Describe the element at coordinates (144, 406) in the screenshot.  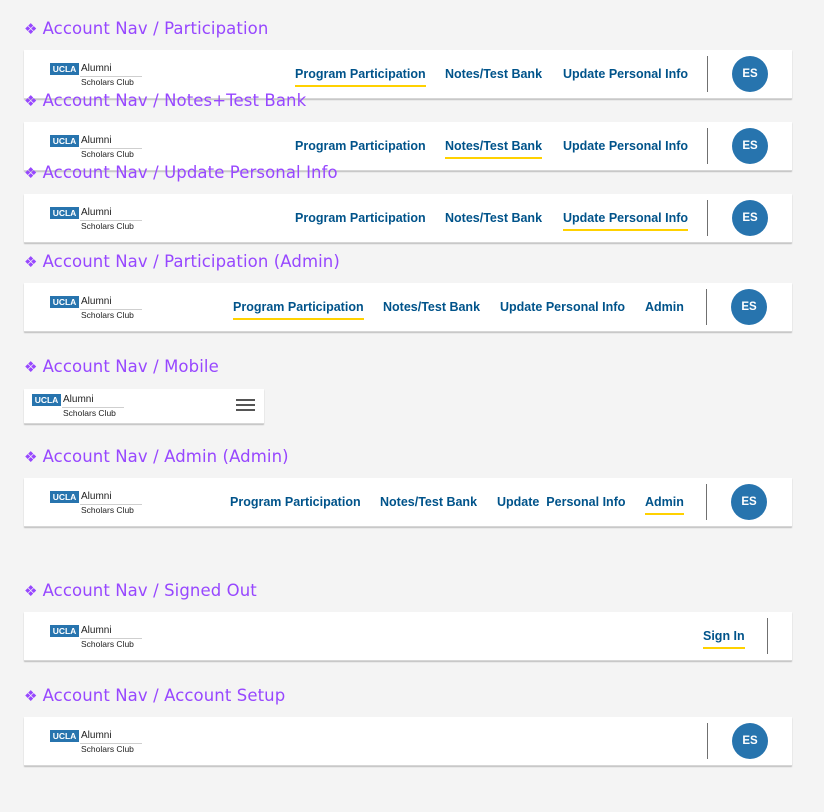
I see `account-nav-bar-mobile: UCLA Alumni Scholars Club` at that location.